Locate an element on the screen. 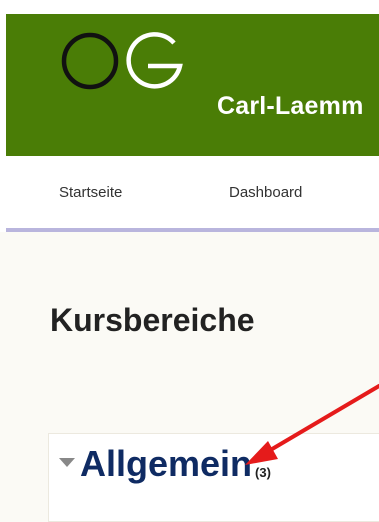 This screenshot has height=522, width=379. category-link: Allgemein is located at coordinates (166, 464).